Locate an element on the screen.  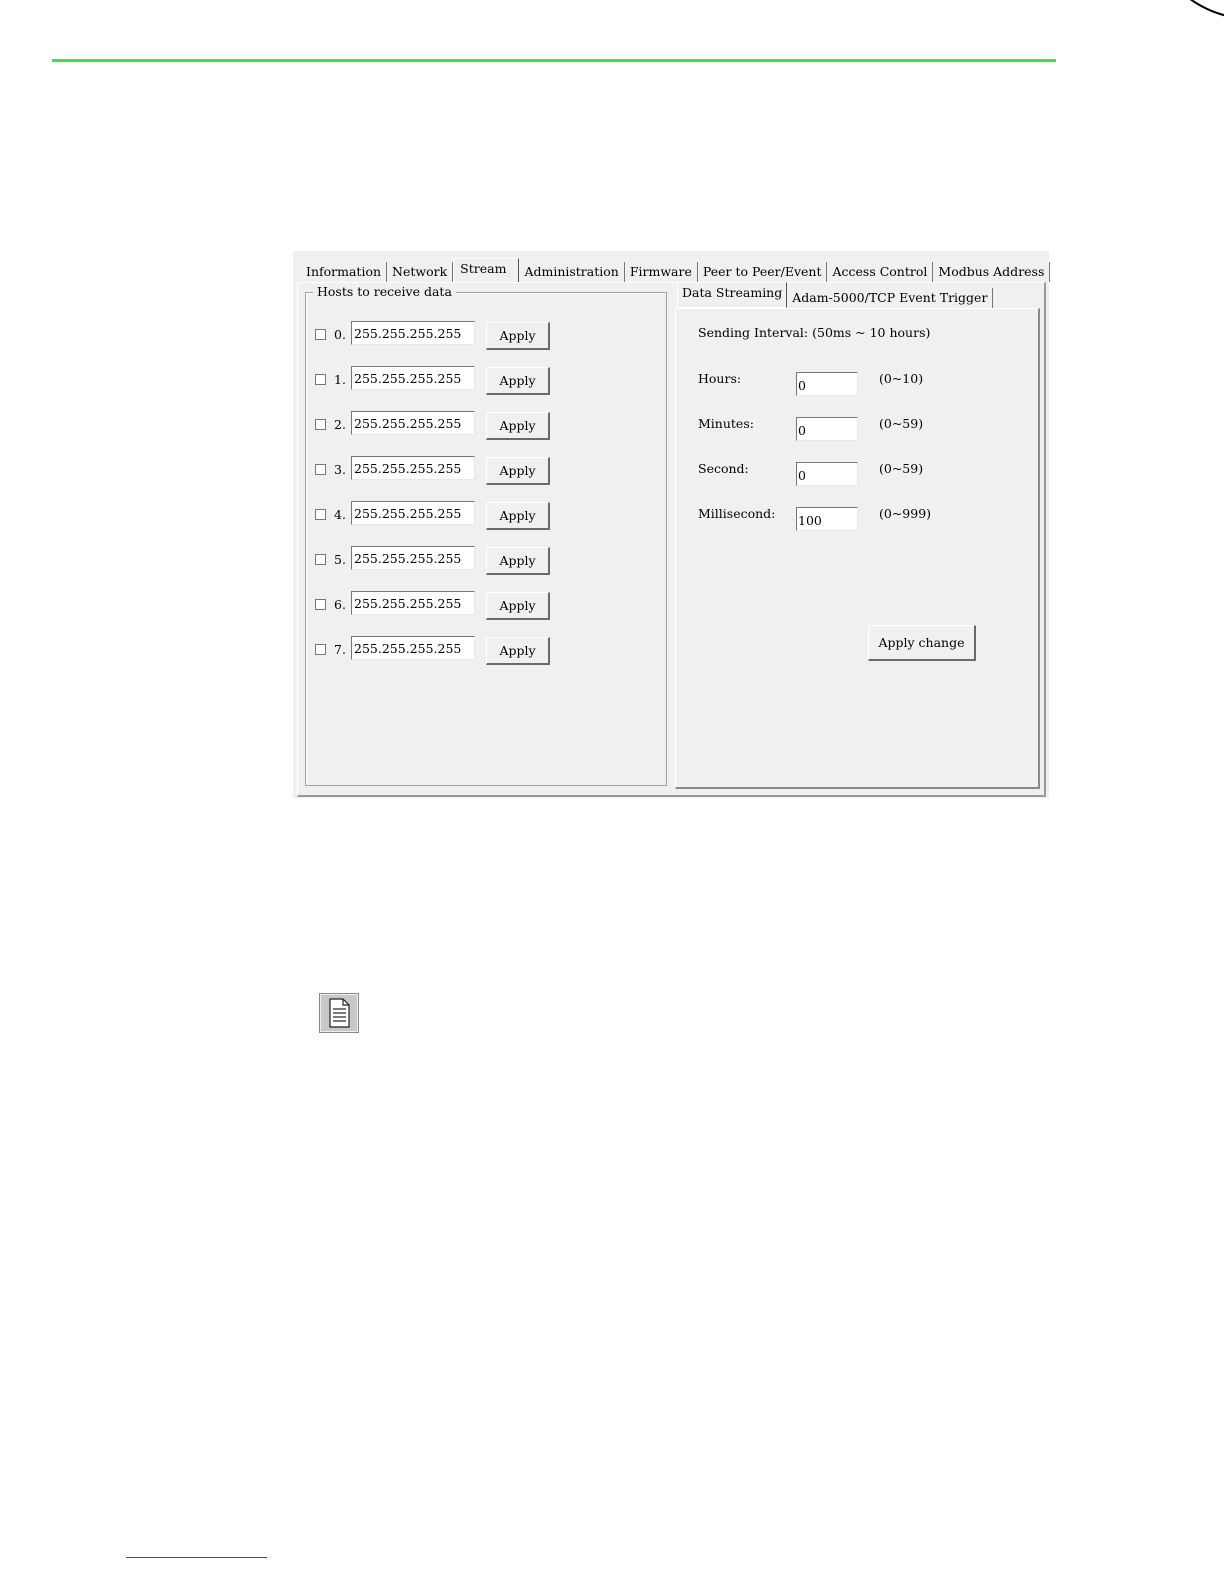
host-index: 2. is located at coordinates (340, 424).